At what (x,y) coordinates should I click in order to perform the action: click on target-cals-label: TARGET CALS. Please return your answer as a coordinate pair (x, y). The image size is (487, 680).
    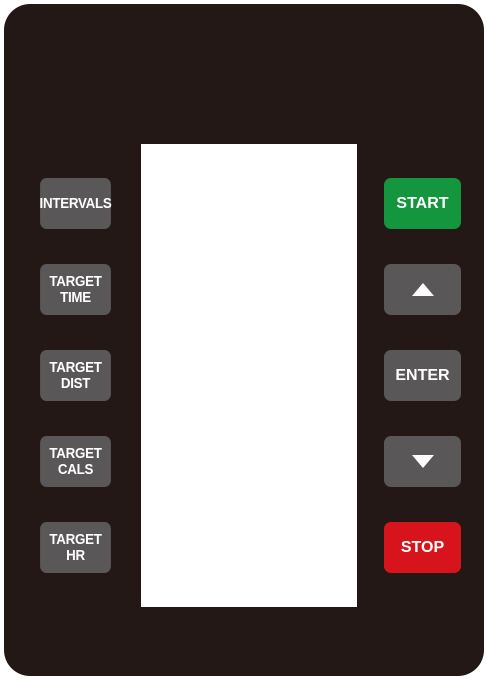
    Looking at the image, I should click on (75, 462).